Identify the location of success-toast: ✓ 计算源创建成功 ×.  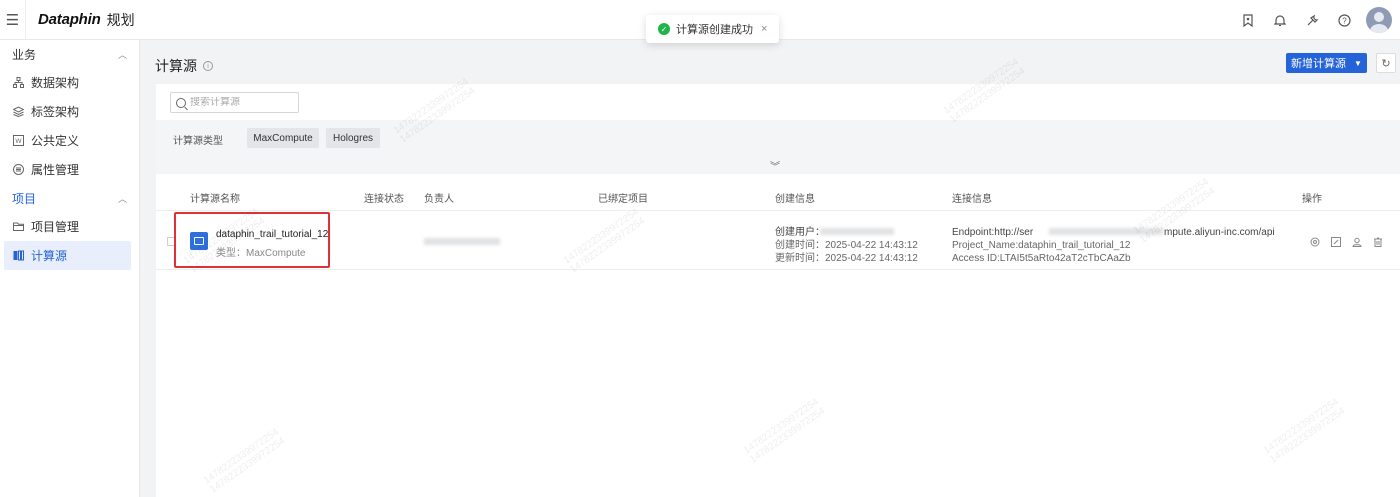
(713, 29).